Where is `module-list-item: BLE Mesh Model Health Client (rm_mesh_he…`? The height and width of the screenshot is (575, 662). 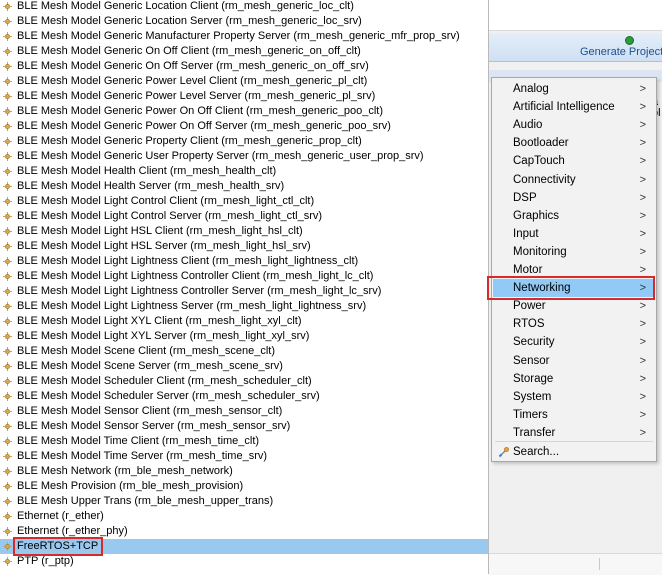 module-list-item: BLE Mesh Model Health Client (rm_mesh_he… is located at coordinates (244, 171).